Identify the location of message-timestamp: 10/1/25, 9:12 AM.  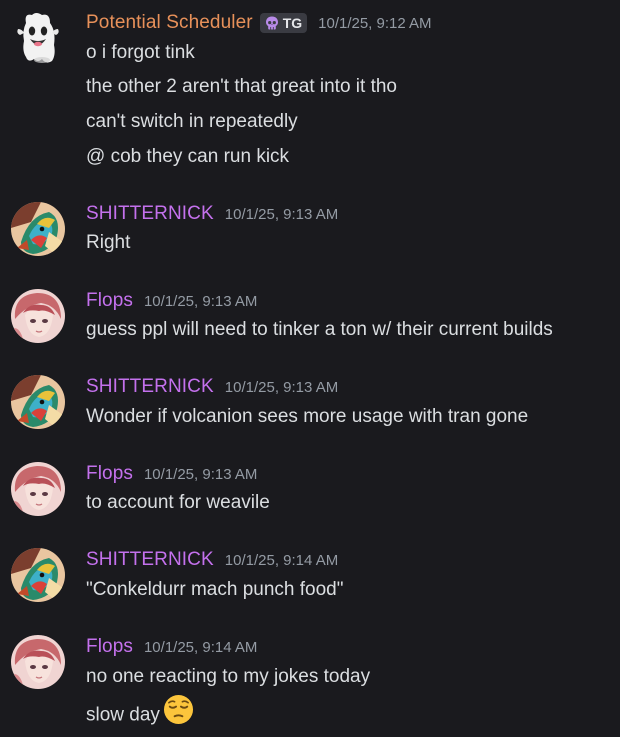
(374, 23).